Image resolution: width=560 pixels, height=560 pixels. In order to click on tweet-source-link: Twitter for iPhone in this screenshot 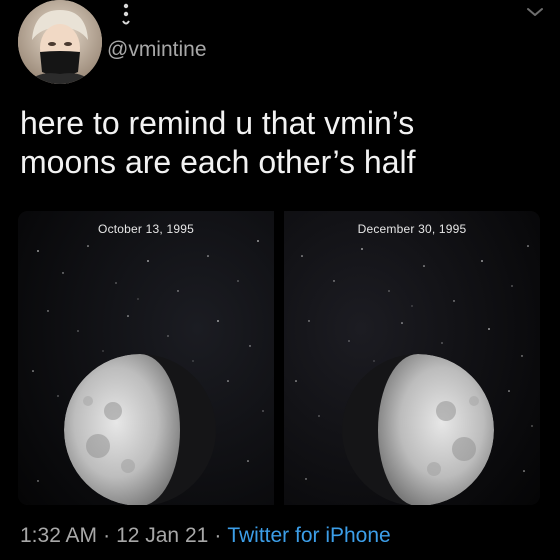, I will do `click(308, 535)`.